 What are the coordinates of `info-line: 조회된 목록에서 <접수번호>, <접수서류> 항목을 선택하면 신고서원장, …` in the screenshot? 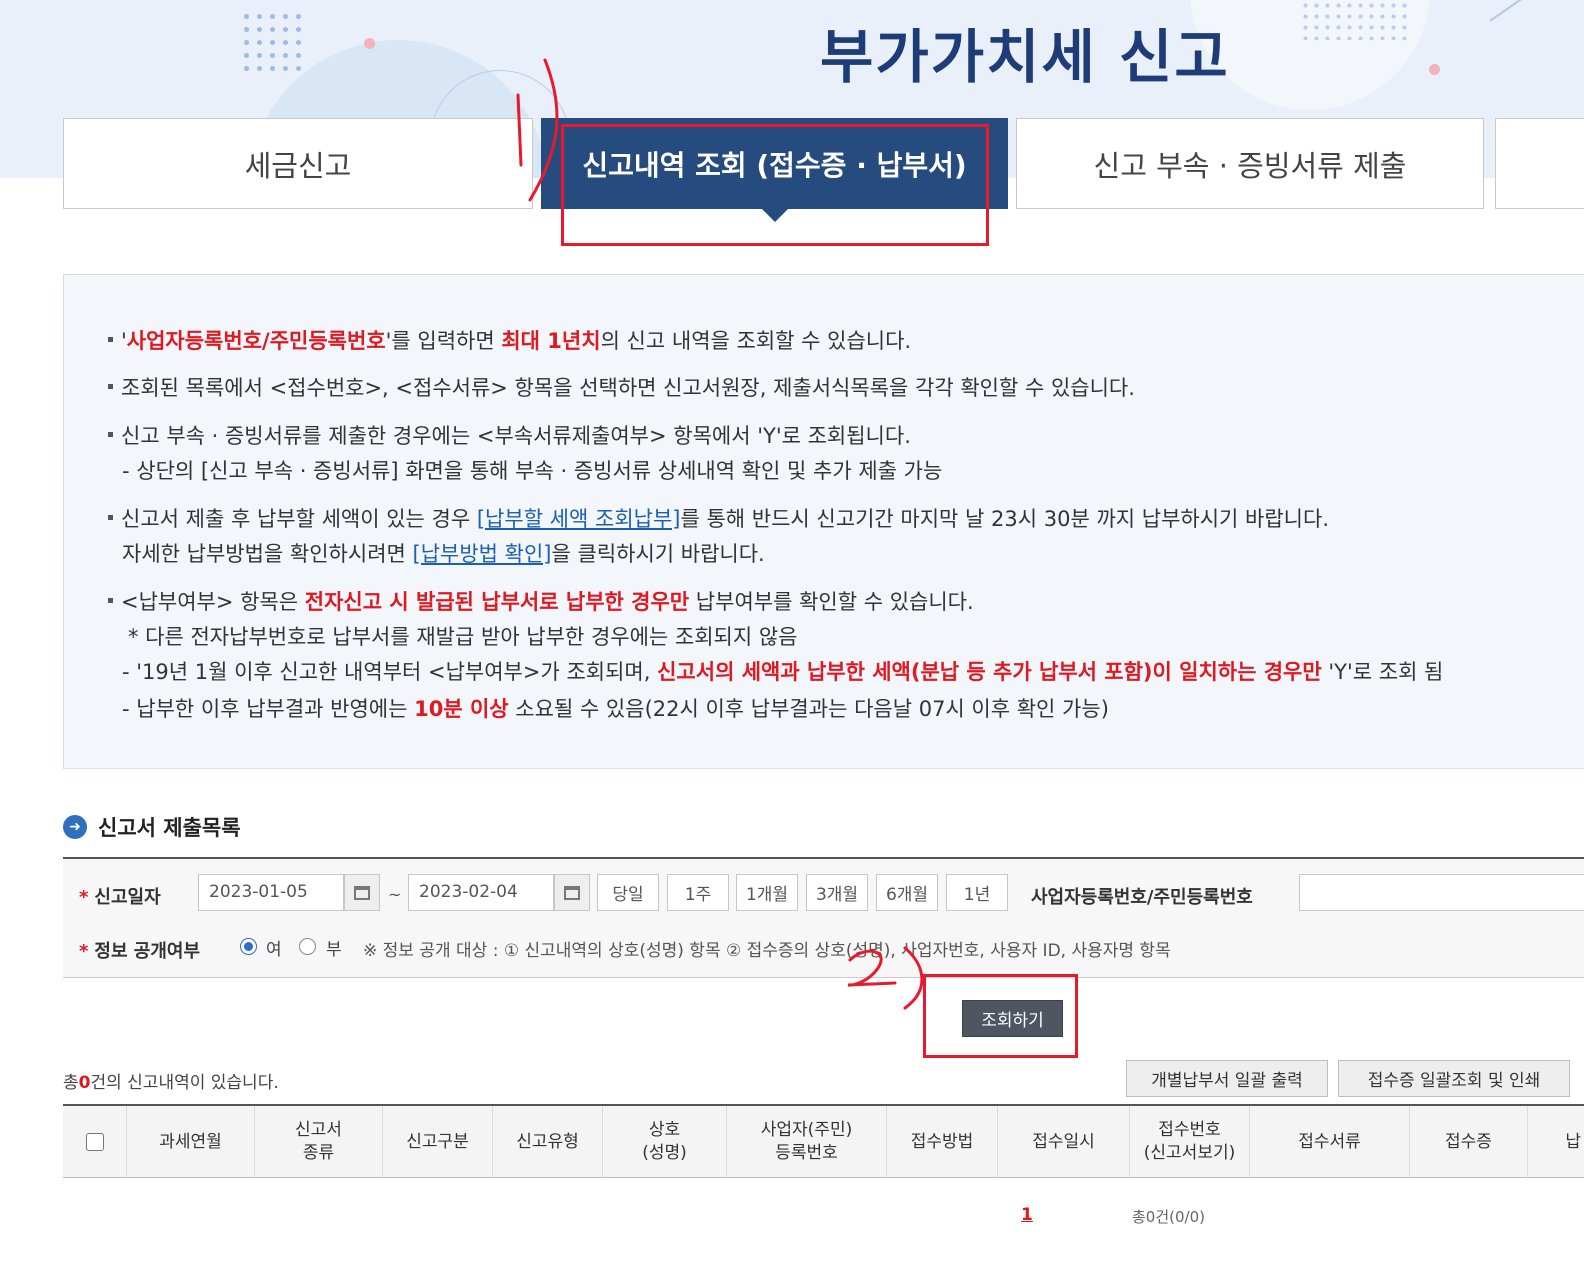 It's located at (621, 387).